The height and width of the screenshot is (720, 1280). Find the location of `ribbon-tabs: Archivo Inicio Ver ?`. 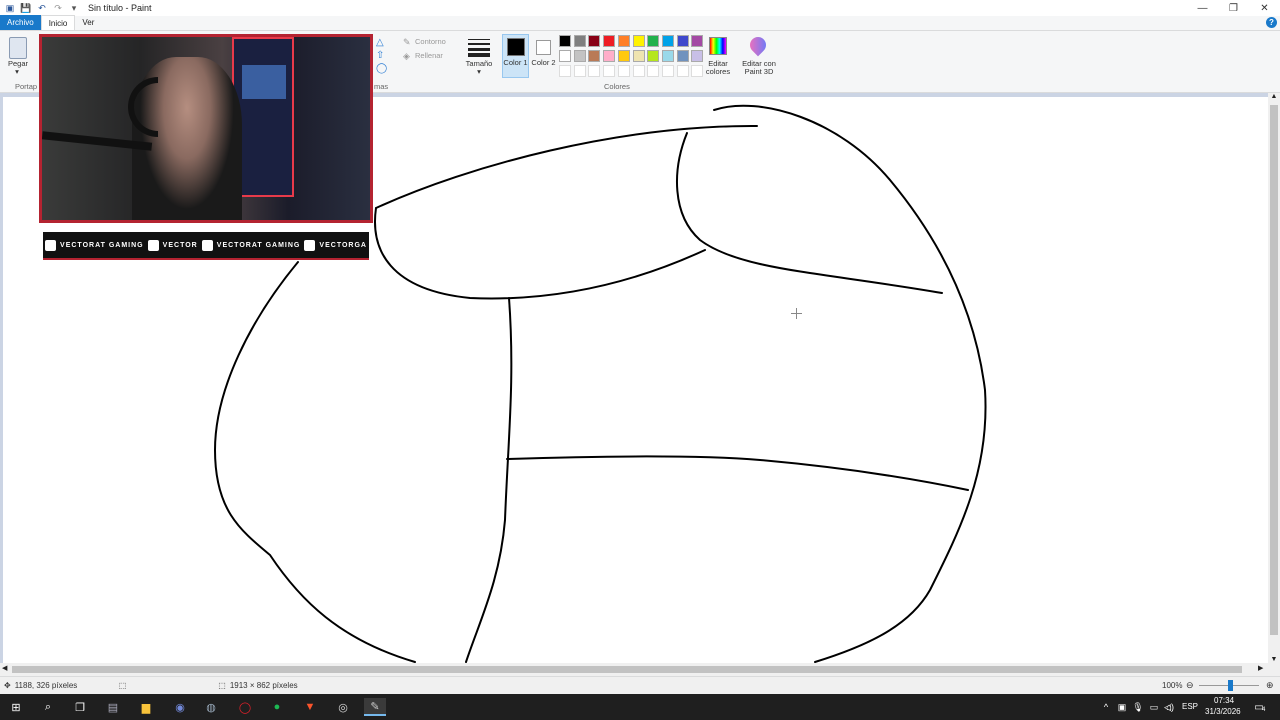

ribbon-tabs: Archivo Inicio Ver ? is located at coordinates (640, 23).